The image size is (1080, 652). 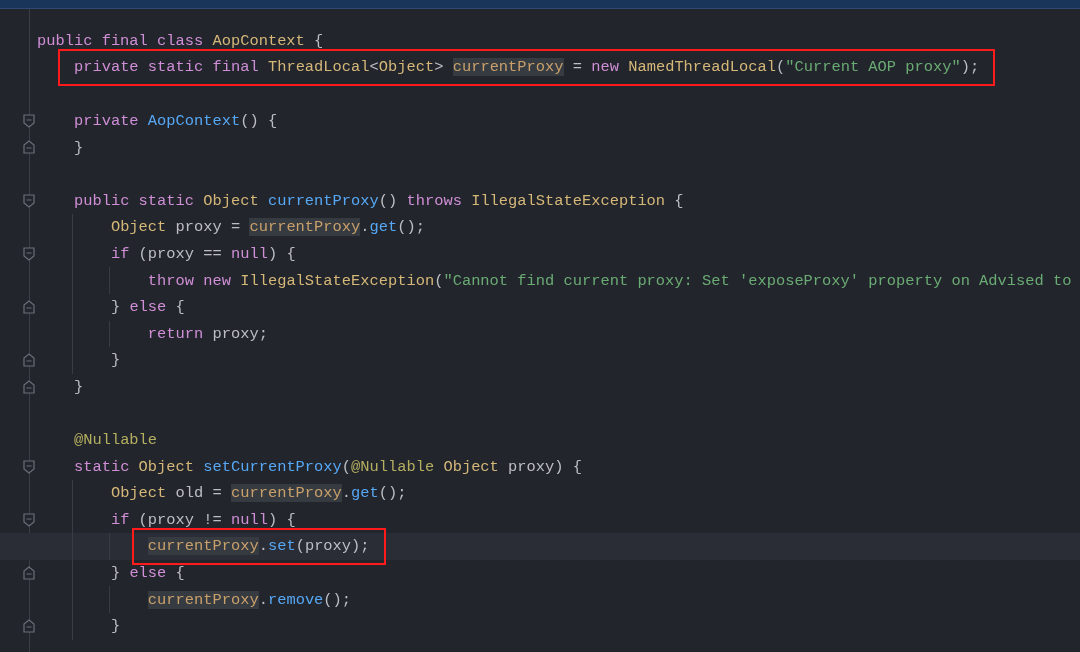 What do you see at coordinates (267, 228) in the screenshot?
I see `code-line: Object proxy = currentProxy.get();` at bounding box center [267, 228].